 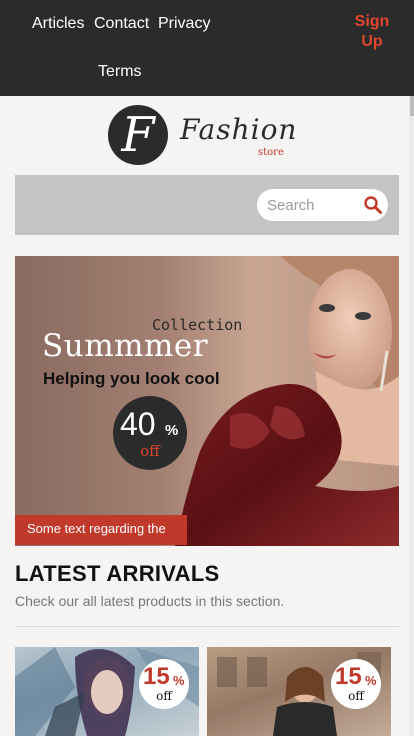 What do you see at coordinates (312, 205) in the screenshot?
I see `search-input` at bounding box center [312, 205].